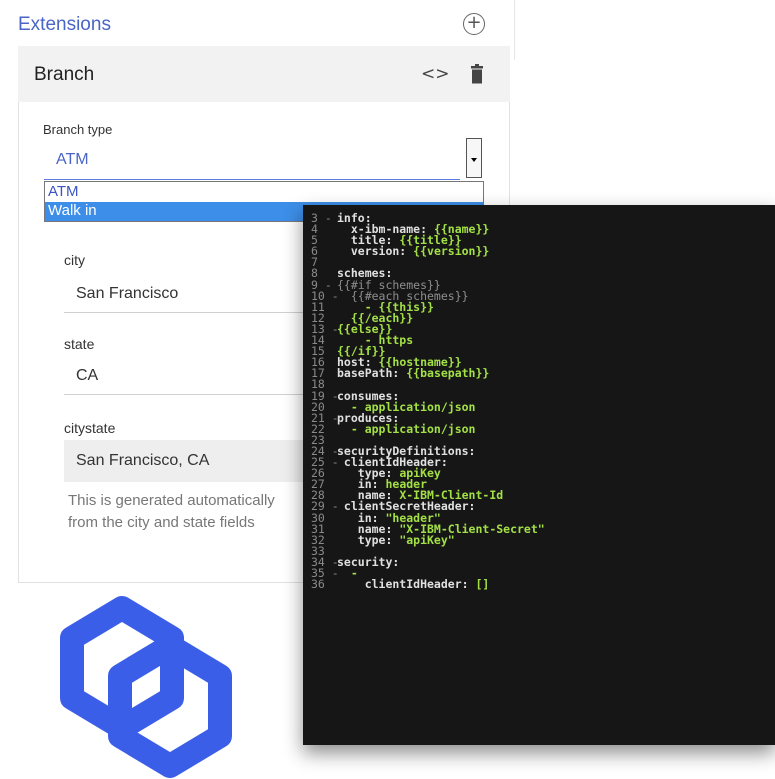 This screenshot has height=779, width=775. Describe the element at coordinates (514, 30) in the screenshot. I see `divider` at that location.